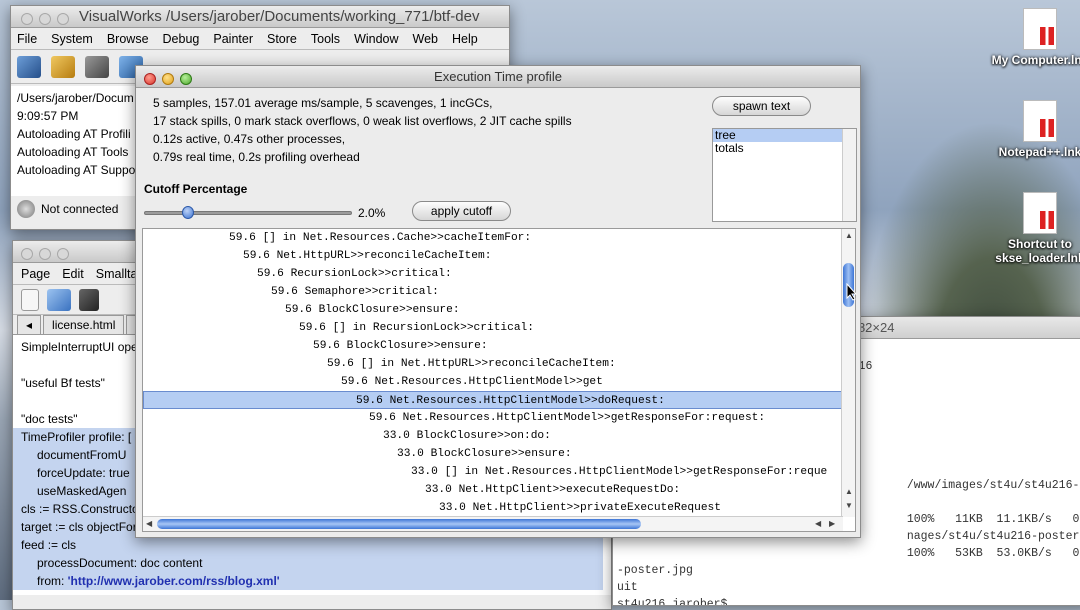  I want to click on open-folder-icon, so click(59, 299).